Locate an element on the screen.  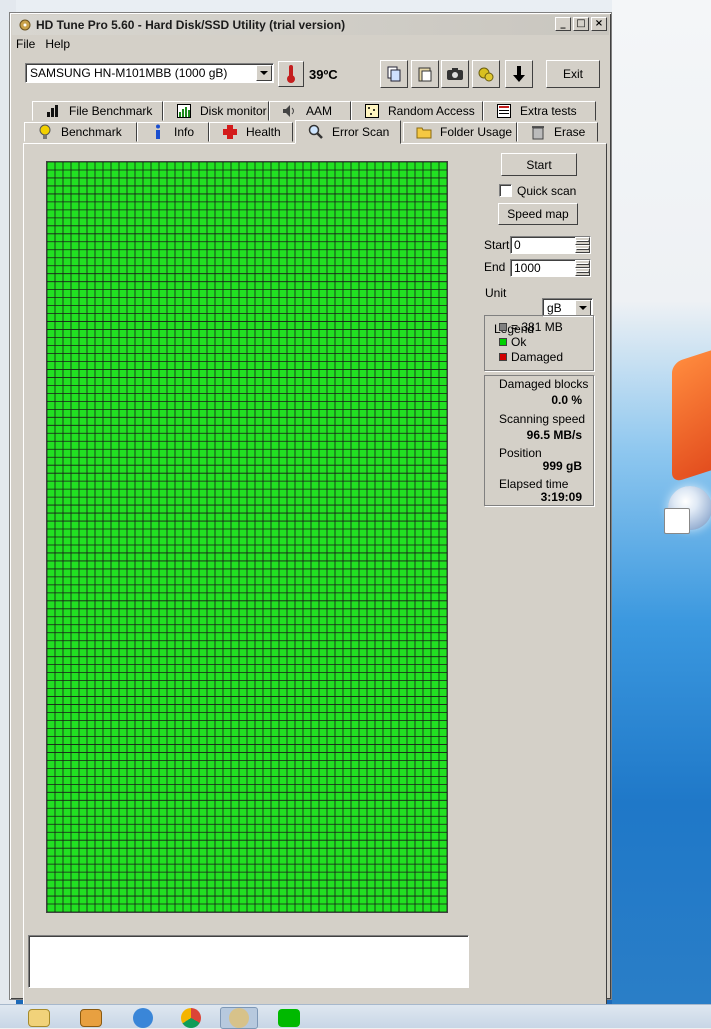
legend-damaged-swatch is located at coordinates (503, 357).